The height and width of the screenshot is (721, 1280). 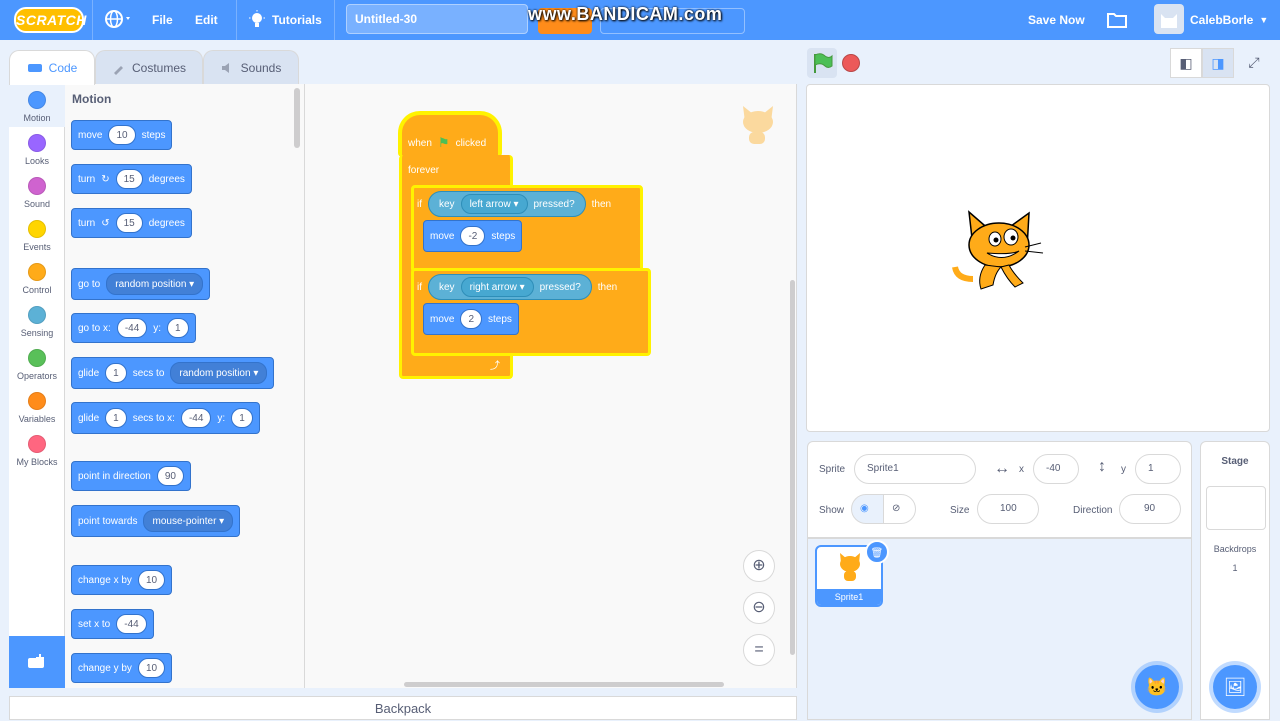 I want to click on cat-sprite, so click(x=999, y=257).